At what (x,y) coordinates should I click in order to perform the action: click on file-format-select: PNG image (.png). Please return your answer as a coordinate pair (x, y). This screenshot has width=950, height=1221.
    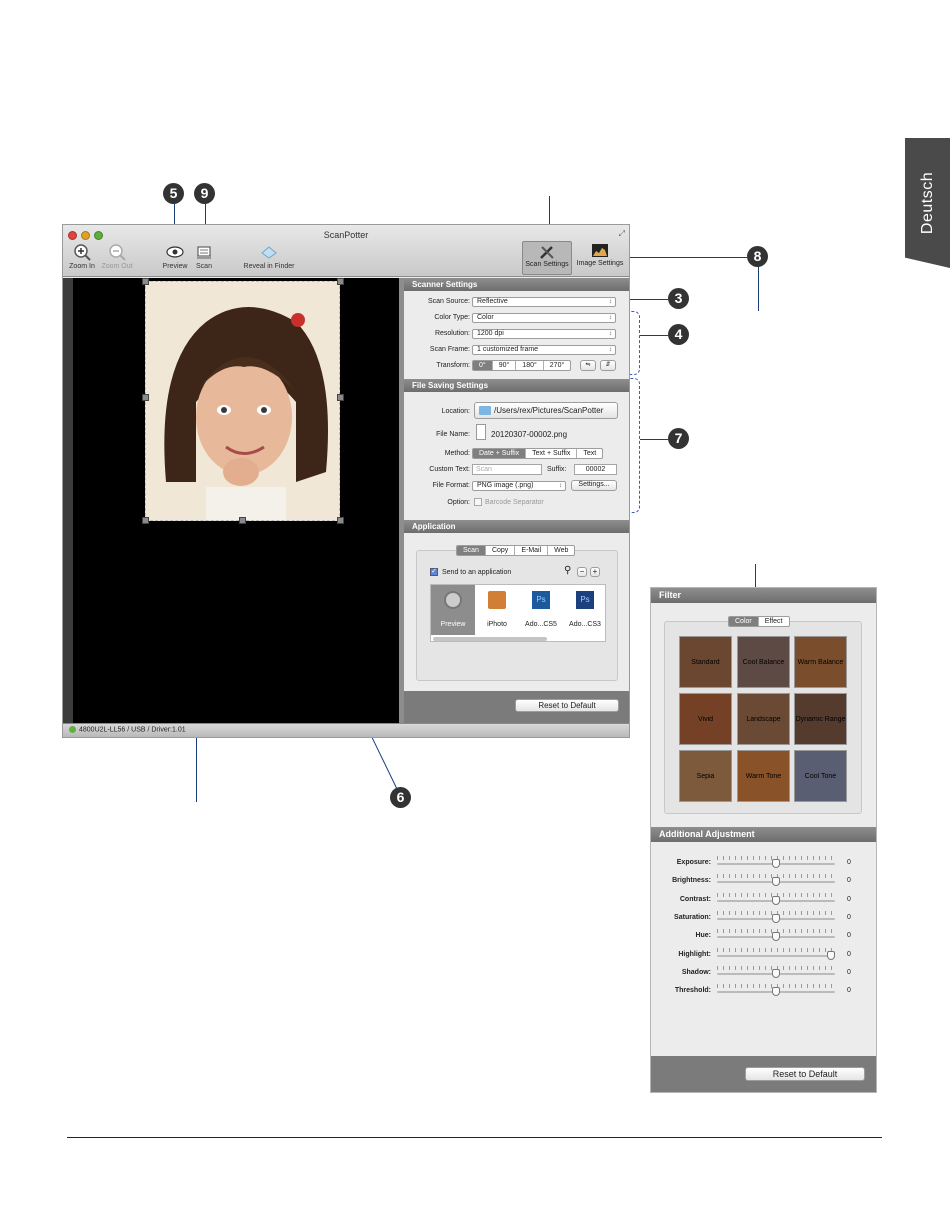
    Looking at the image, I should click on (519, 486).